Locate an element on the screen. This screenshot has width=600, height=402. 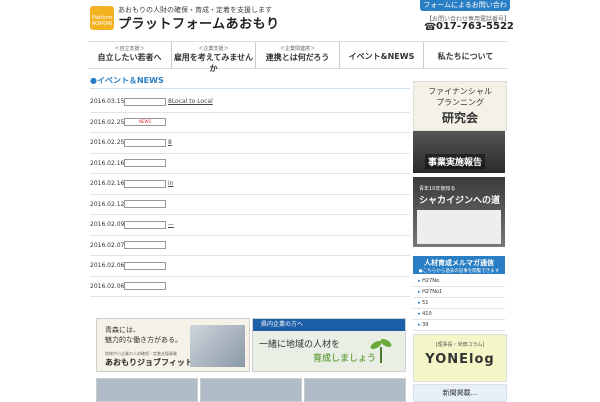
mailmag-item: 51 is located at coordinates (459, 303).